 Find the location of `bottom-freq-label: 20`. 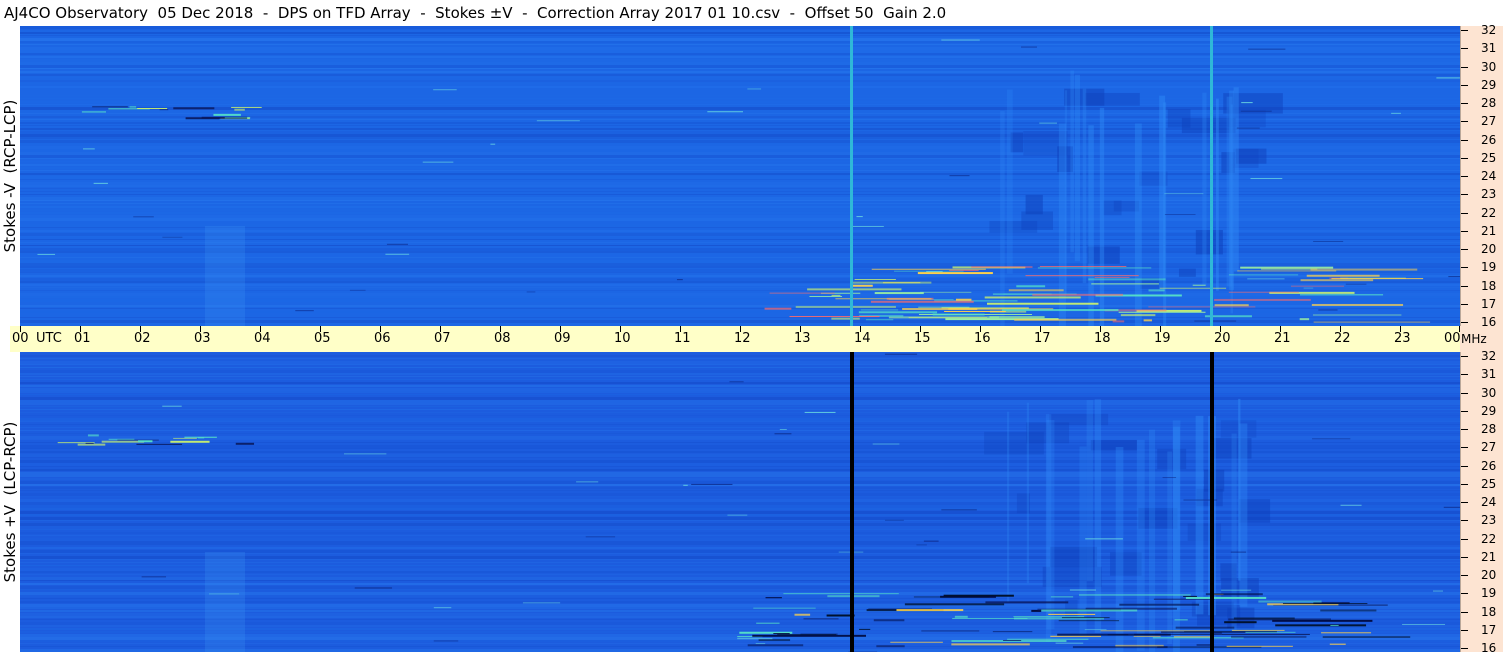

bottom-freq-label: 20 is located at coordinates (1489, 575).